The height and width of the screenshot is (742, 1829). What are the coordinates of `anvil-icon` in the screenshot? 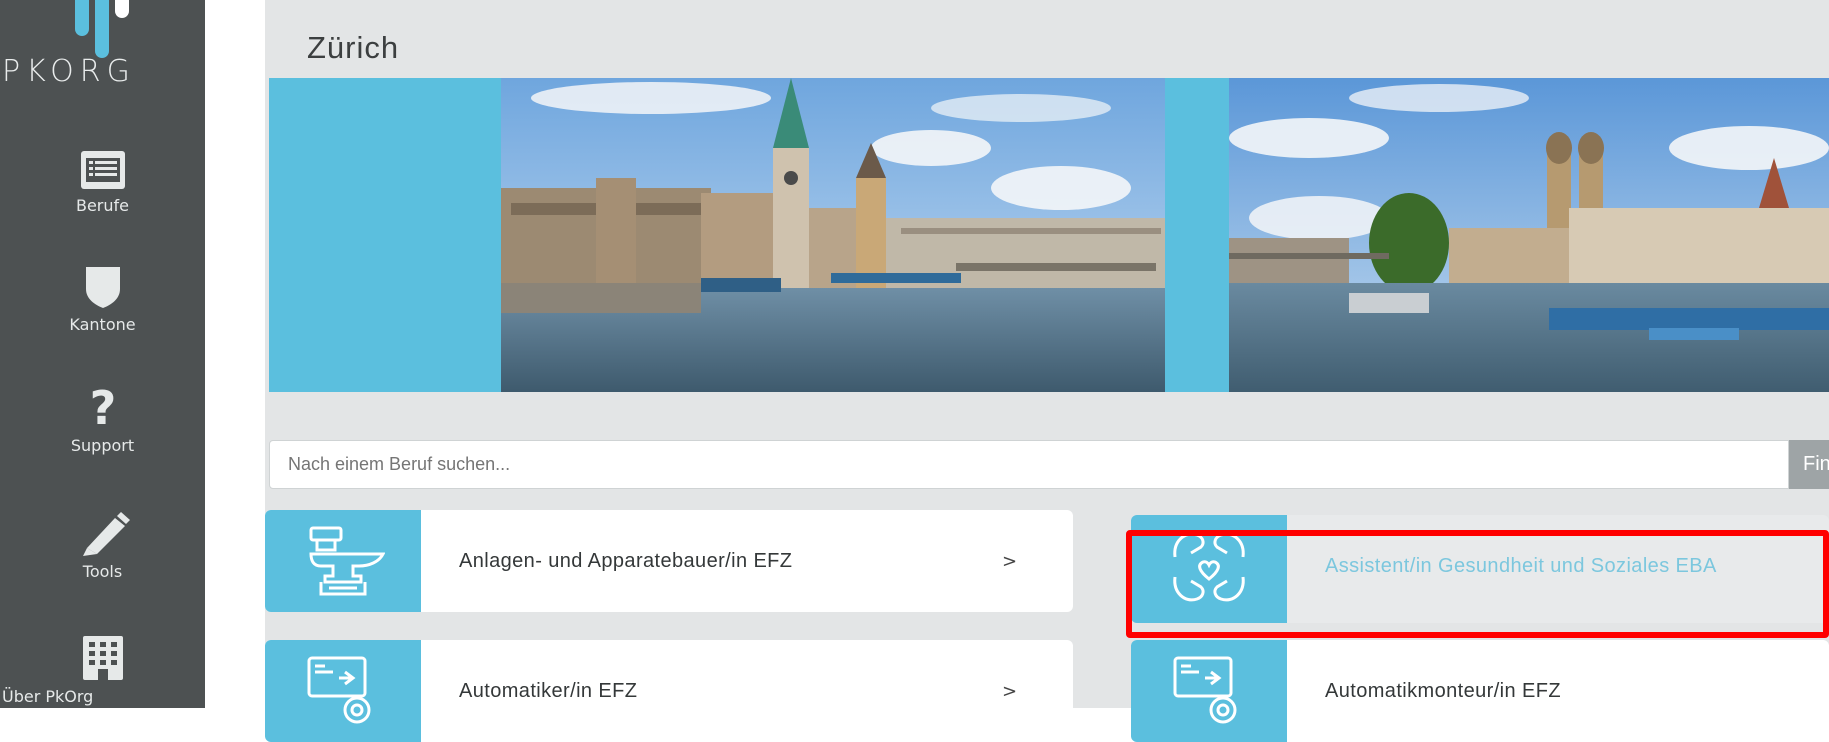 It's located at (347, 561).